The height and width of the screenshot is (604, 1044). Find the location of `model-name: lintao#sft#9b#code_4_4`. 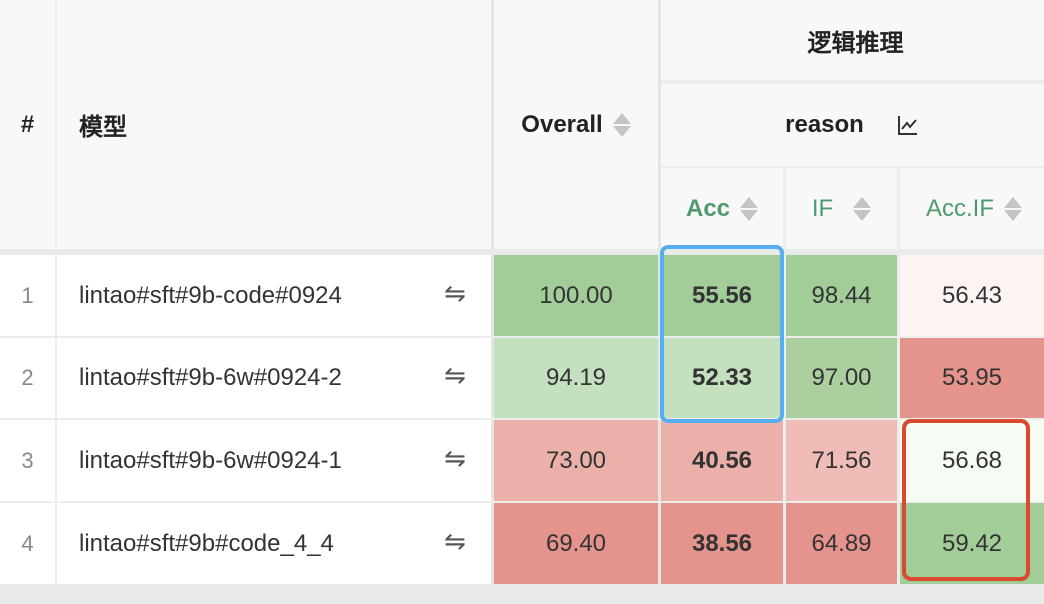

model-name: lintao#sft#9b#code_4_4 is located at coordinates (206, 543).